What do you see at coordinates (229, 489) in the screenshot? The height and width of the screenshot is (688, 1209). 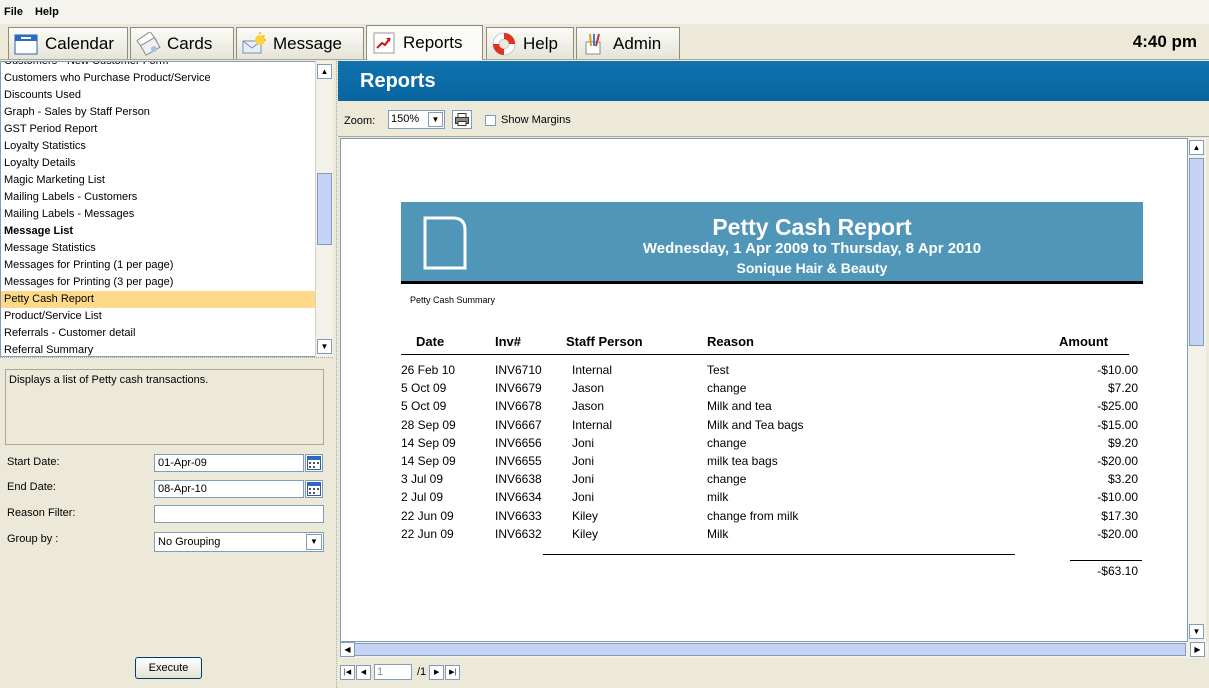 I see `end-date-field: 08-Apr-10` at bounding box center [229, 489].